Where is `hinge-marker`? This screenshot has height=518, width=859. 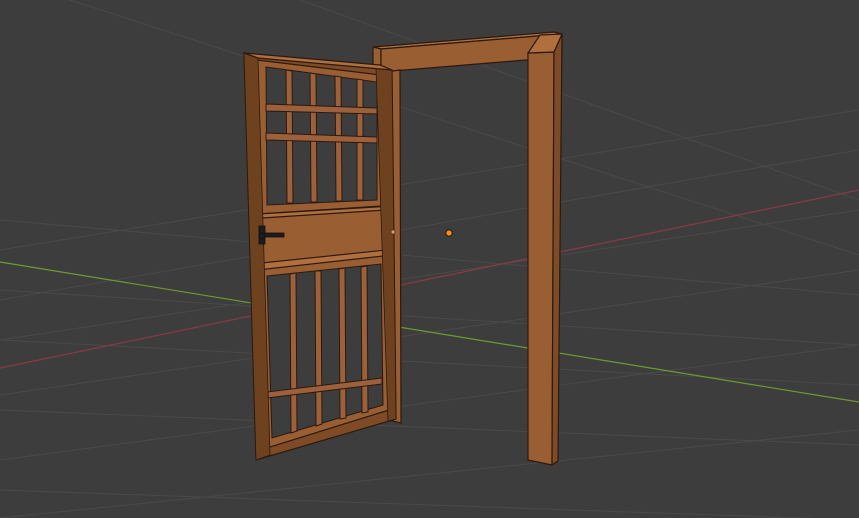 hinge-marker is located at coordinates (393, 232).